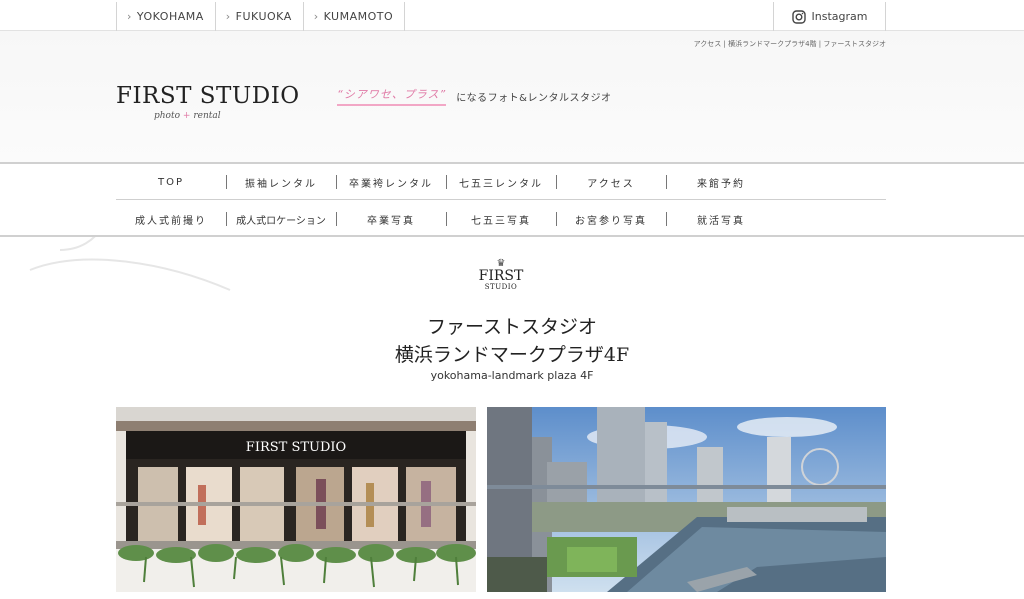 This screenshot has width=1024, height=599. I want to click on logo-sub-plus: +, so click(186, 116).